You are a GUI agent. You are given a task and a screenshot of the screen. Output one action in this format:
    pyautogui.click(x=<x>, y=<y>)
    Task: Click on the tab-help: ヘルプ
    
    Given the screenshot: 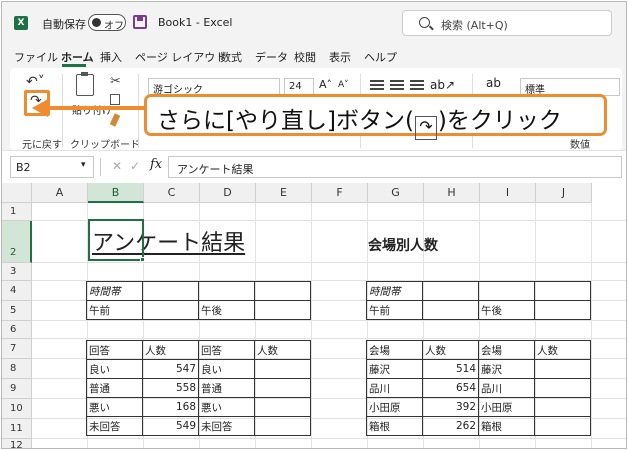 What is the action you would take?
    pyautogui.click(x=380, y=57)
    